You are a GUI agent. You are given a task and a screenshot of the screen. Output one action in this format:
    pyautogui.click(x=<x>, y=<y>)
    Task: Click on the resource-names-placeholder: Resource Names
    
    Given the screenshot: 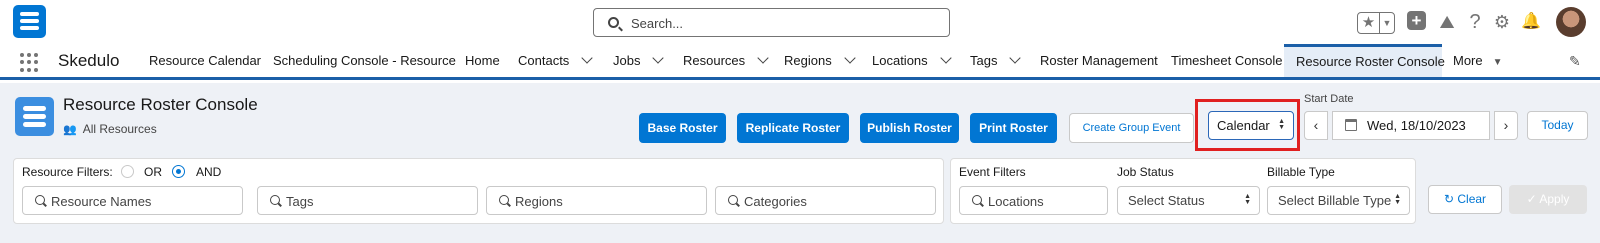 What is the action you would take?
    pyautogui.click(x=101, y=201)
    